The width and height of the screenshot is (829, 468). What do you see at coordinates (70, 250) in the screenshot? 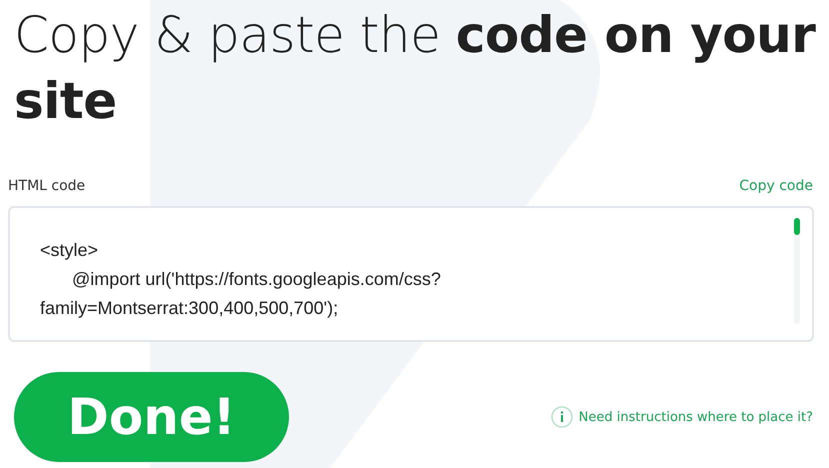
I see `code-line: <style>` at bounding box center [70, 250].